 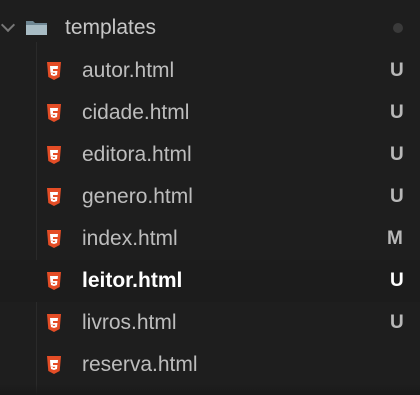 I want to click on modified-dot-indicator, so click(x=398, y=28).